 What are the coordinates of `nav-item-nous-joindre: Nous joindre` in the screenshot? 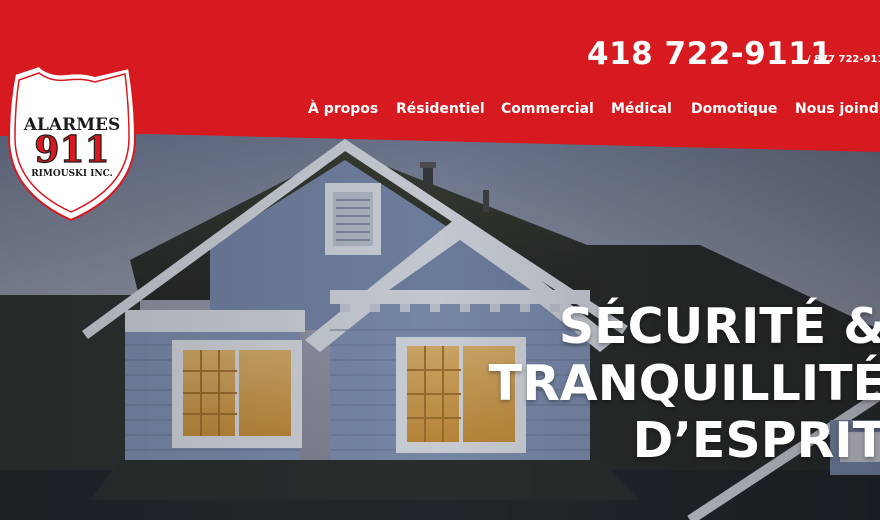 It's located at (837, 109).